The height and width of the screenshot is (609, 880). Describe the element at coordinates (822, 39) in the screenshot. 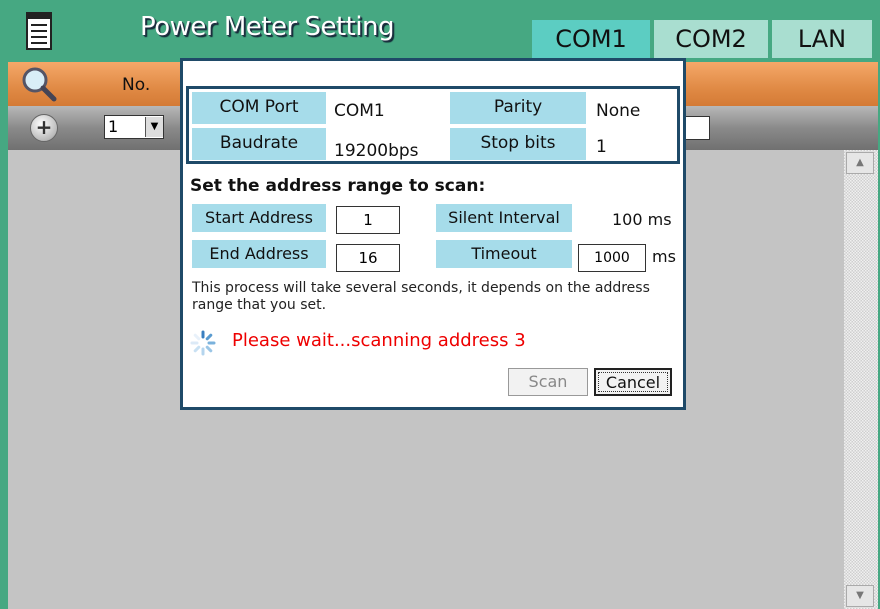

I see `tab-lan: LAN` at that location.